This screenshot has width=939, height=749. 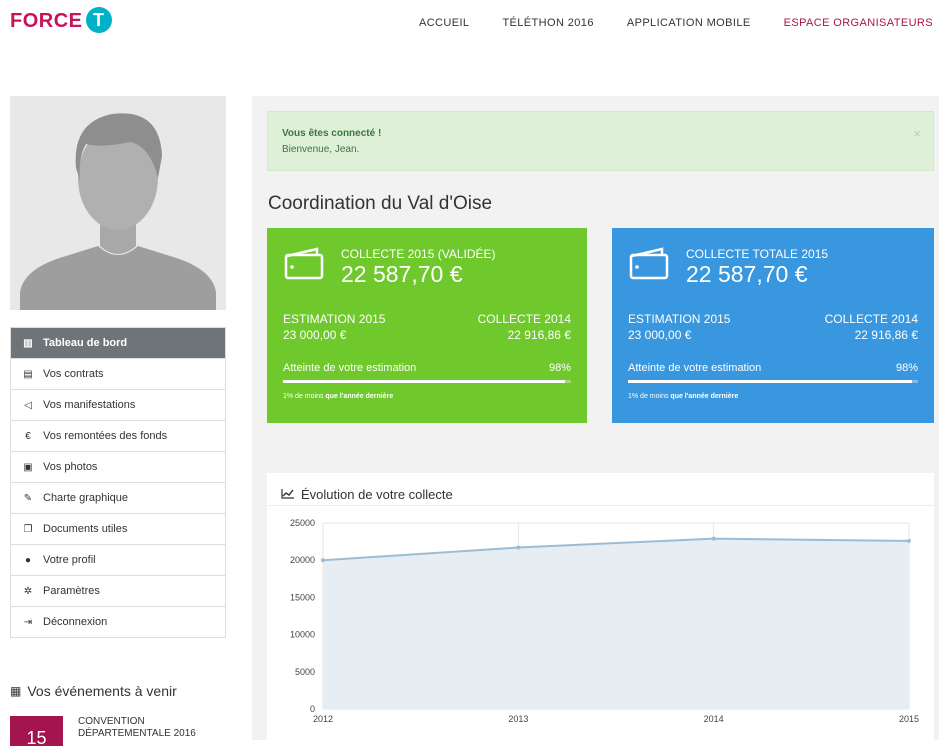 I want to click on logo-text: FORCE, so click(x=46, y=20).